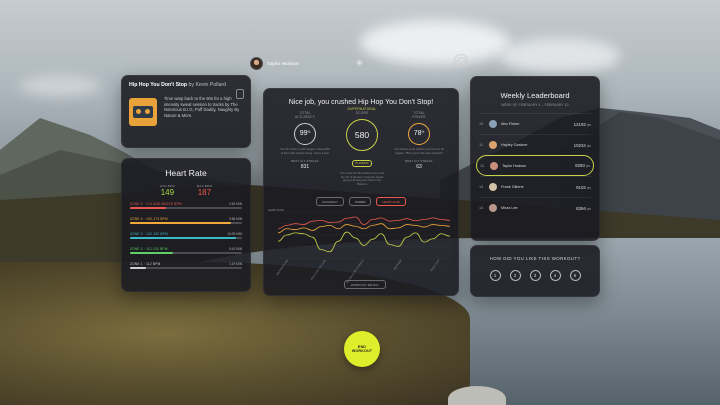  Describe the element at coordinates (535, 186) in the screenshot. I see `leaderboard-row: 13 Frank Gillene 9102 pts` at that location.